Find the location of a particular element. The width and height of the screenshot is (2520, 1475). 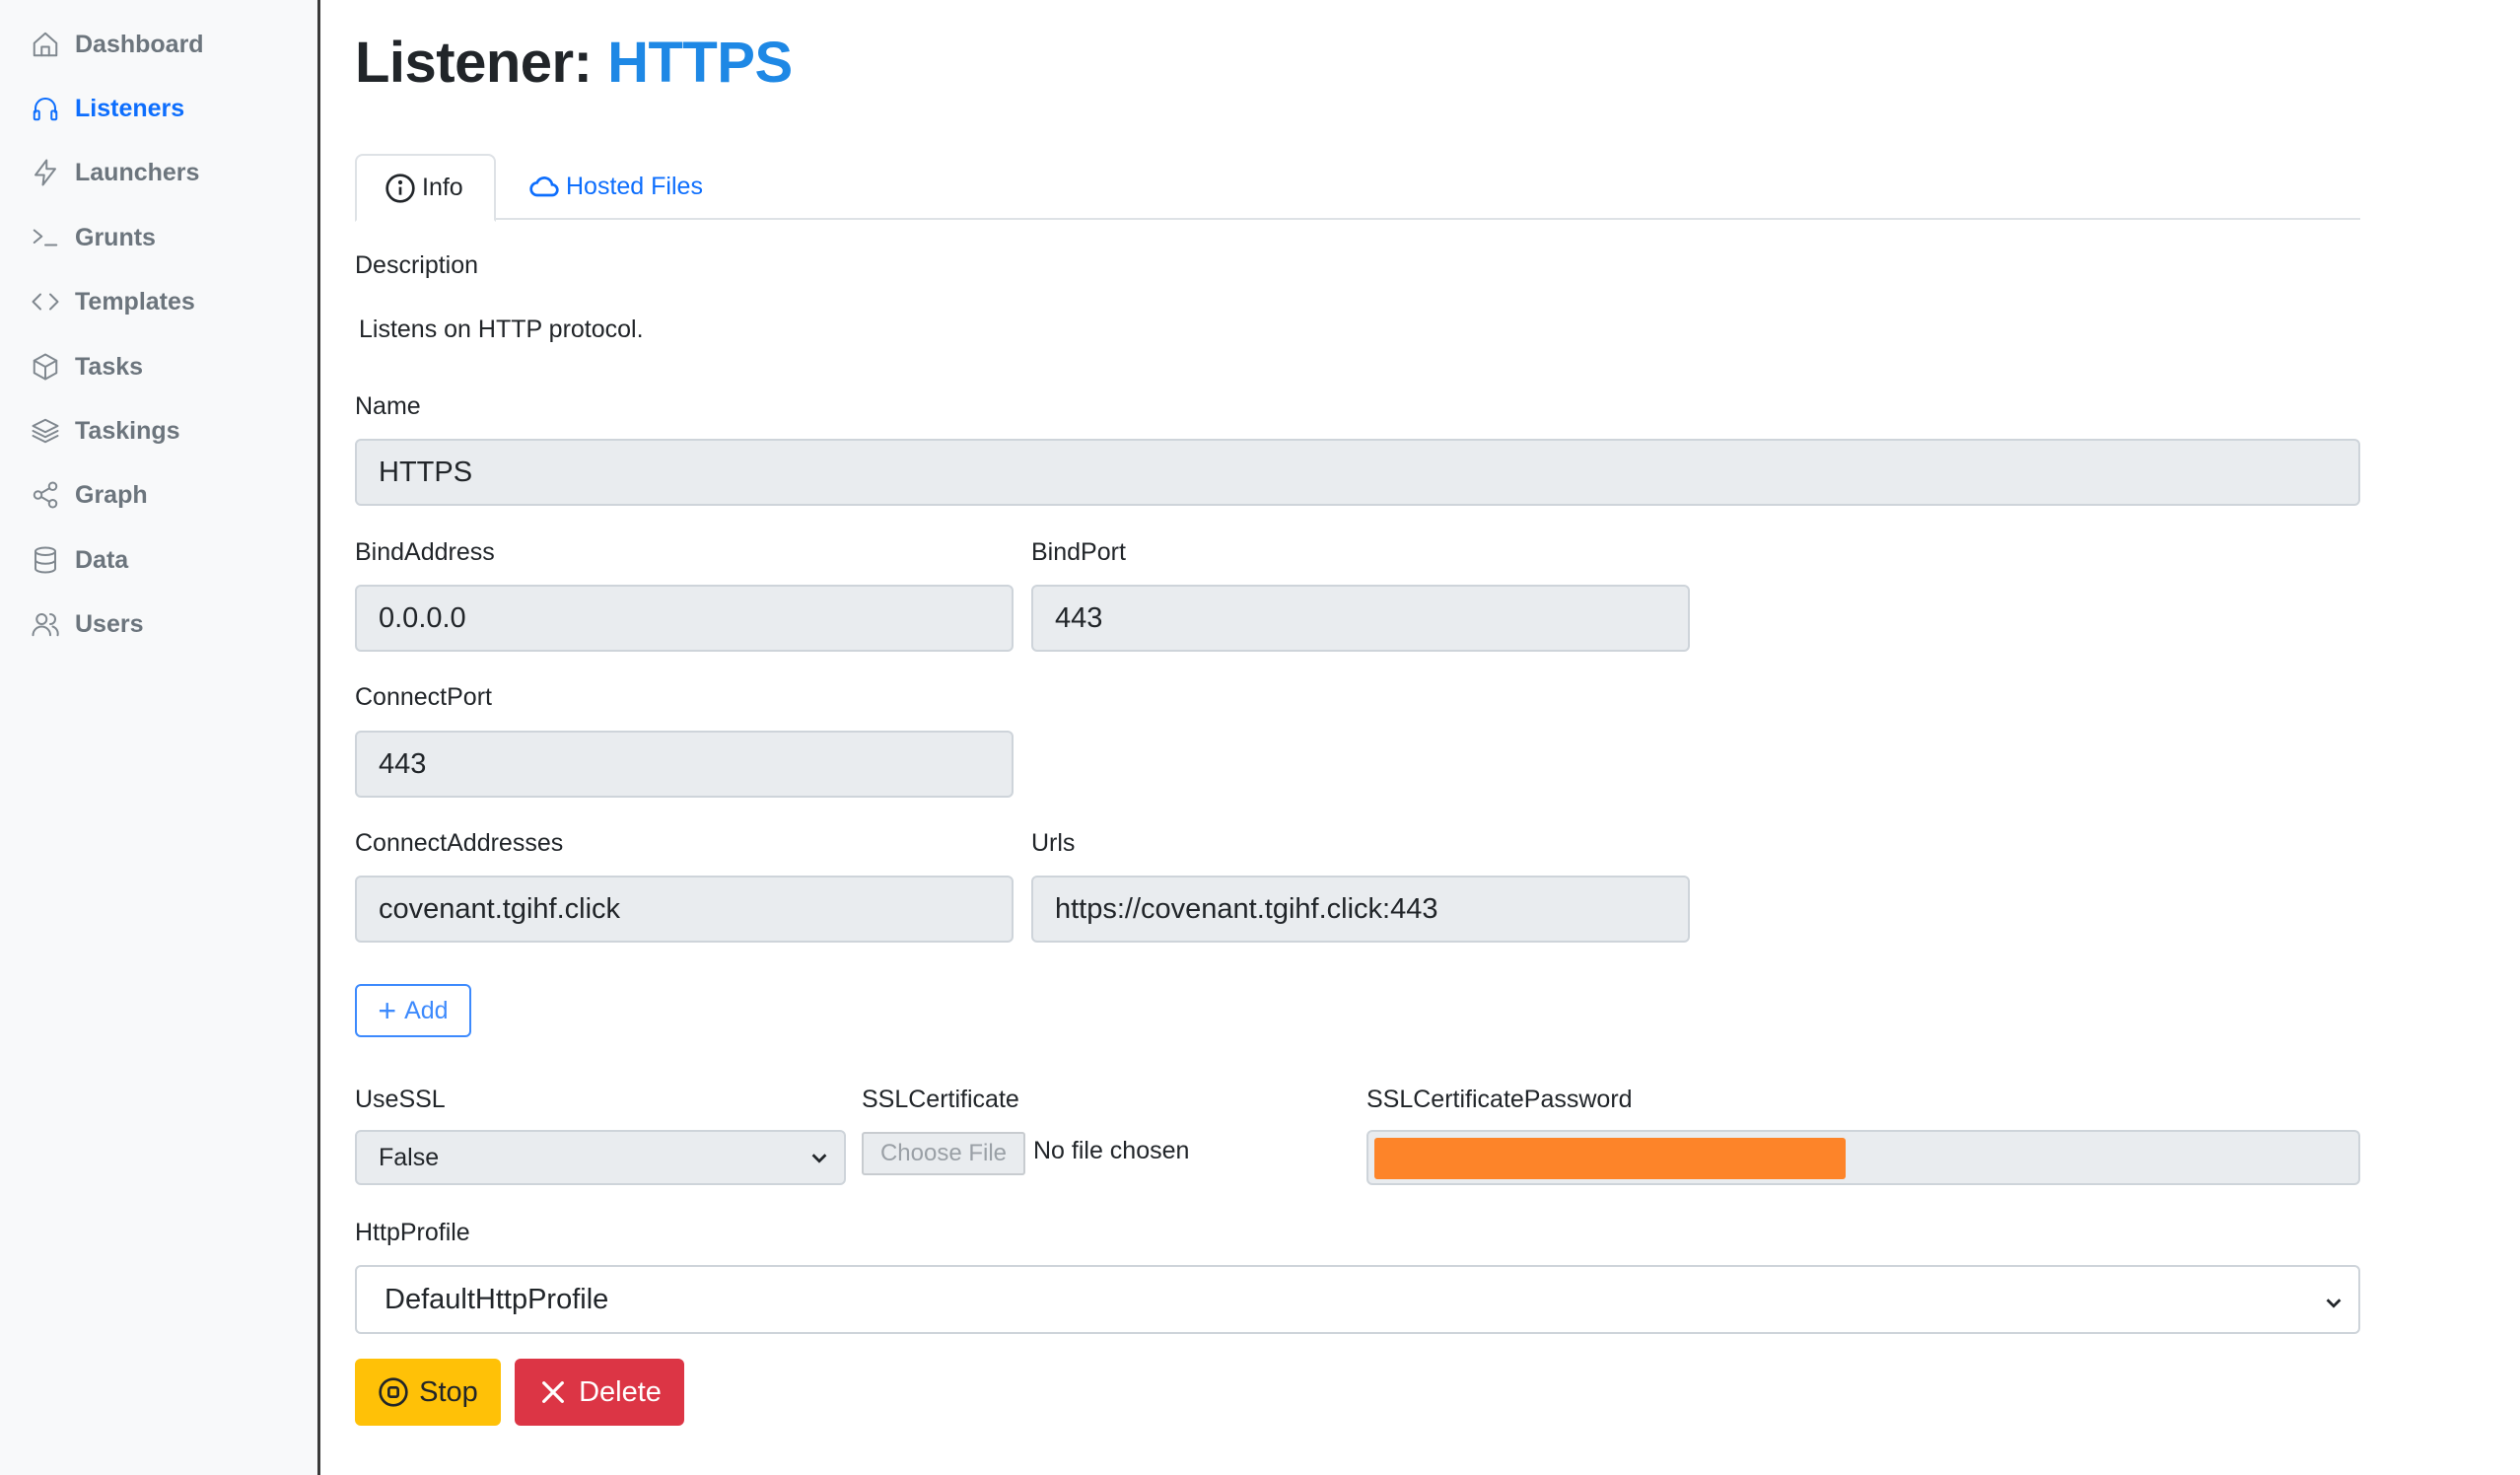

urls-field: https://covenant.tgihf.click:443 is located at coordinates (1360, 909).